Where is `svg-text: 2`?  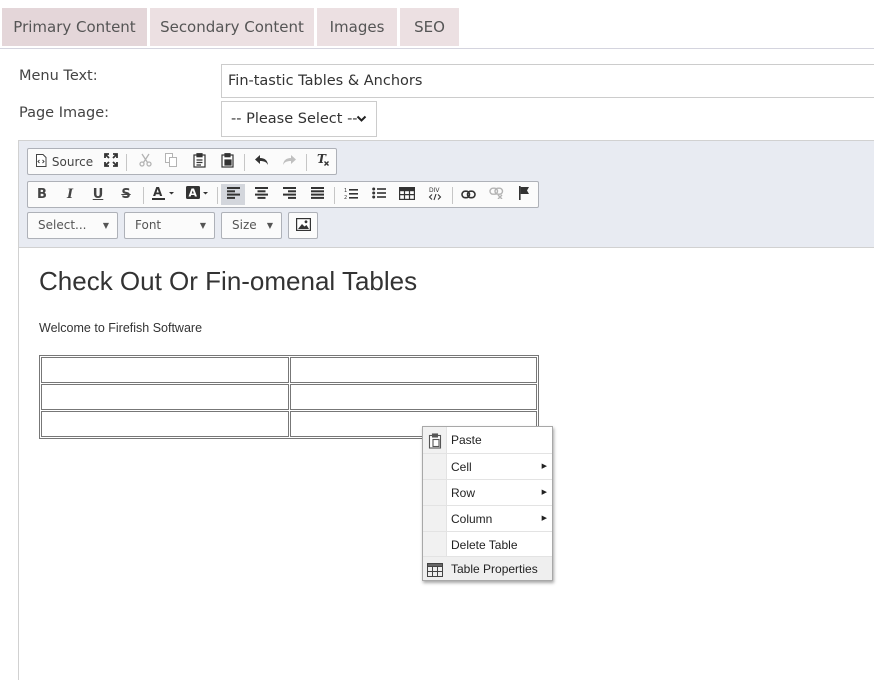
svg-text: 2 is located at coordinates (345, 197).